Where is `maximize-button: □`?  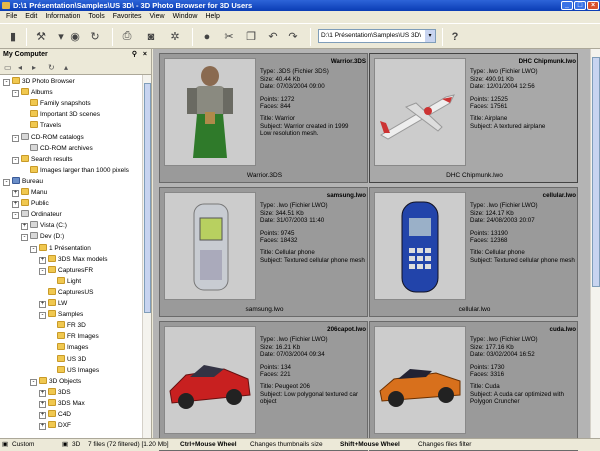
maximize-button: □ is located at coordinates (580, 5).